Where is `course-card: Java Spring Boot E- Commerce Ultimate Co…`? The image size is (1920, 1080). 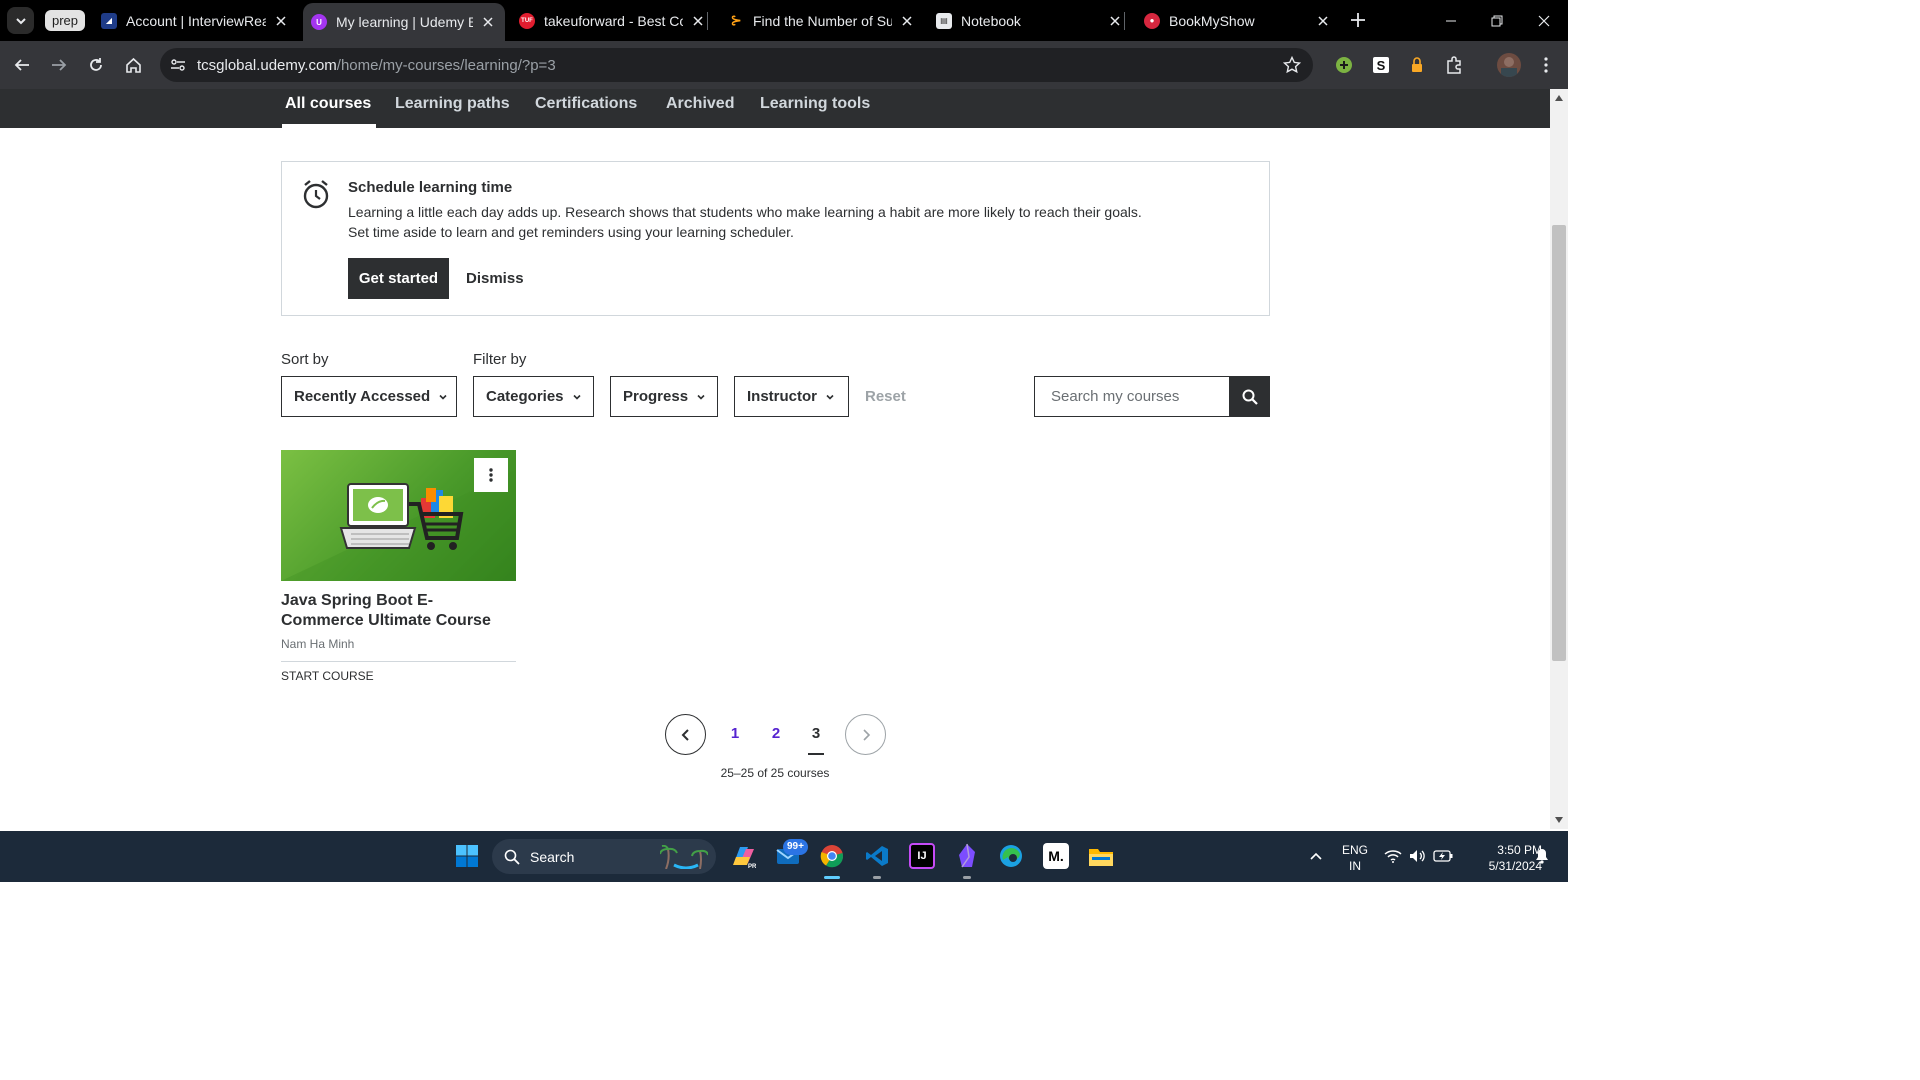 course-card: Java Spring Boot E- Commerce Ultimate Co… is located at coordinates (398, 566).